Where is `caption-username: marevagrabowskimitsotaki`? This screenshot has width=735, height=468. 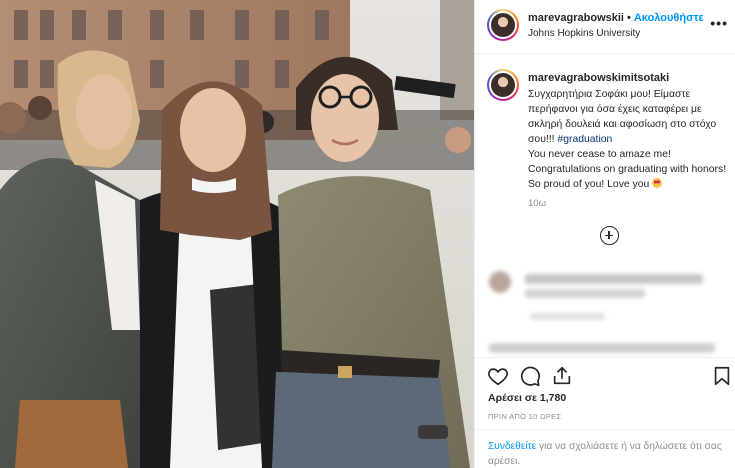 caption-username: marevagrabowskimitsotaki is located at coordinates (598, 78).